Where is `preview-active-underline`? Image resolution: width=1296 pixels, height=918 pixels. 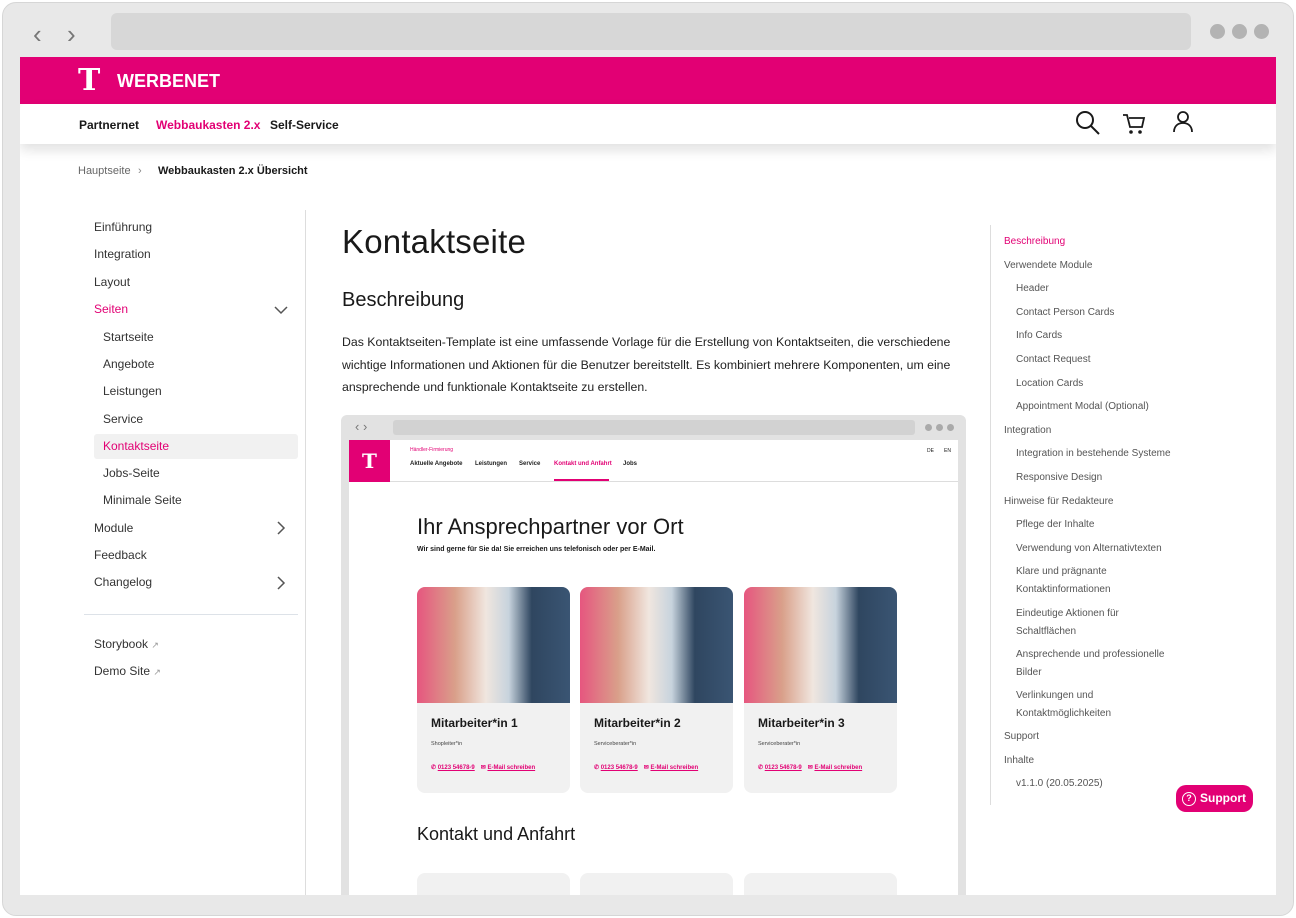
preview-active-underline is located at coordinates (581, 480).